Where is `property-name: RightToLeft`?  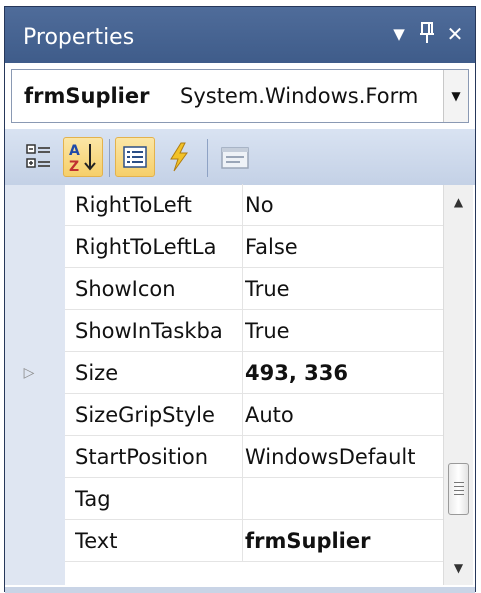
property-name: RightToLeft is located at coordinates (159, 205).